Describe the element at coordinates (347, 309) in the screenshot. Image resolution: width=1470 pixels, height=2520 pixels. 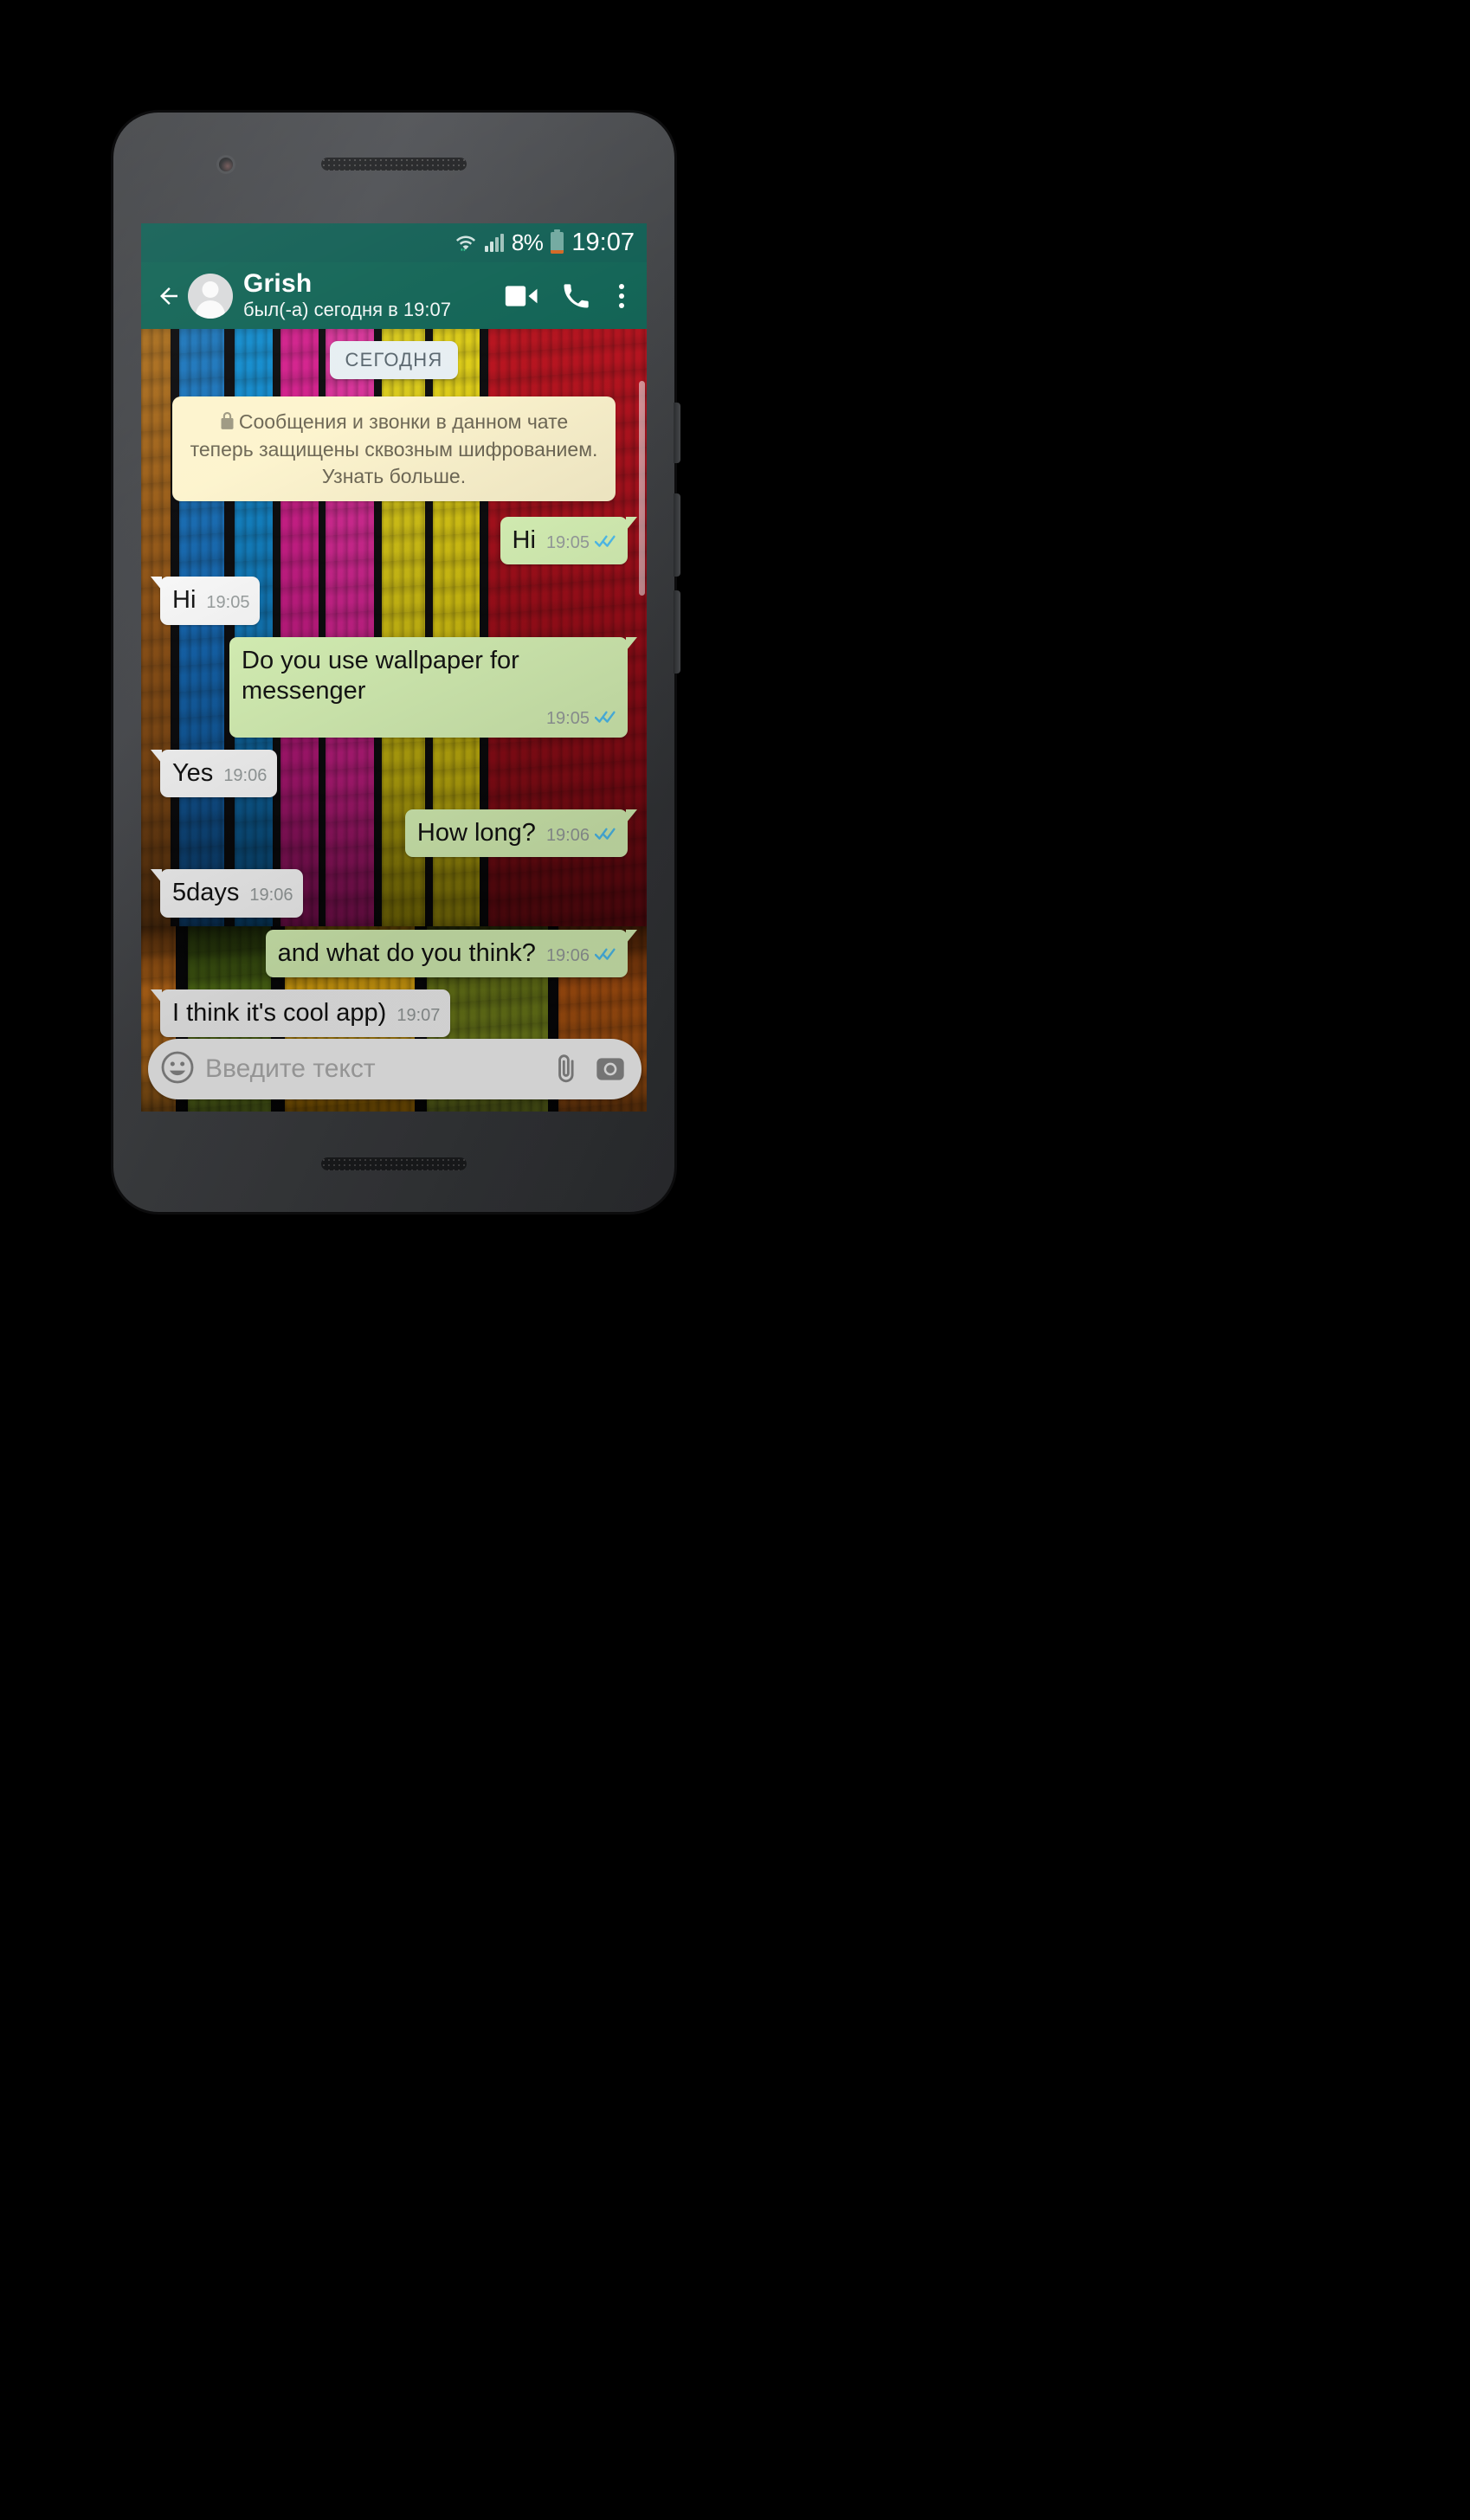
I see `contact-status: был(-а) сегодня в 19:07` at that location.